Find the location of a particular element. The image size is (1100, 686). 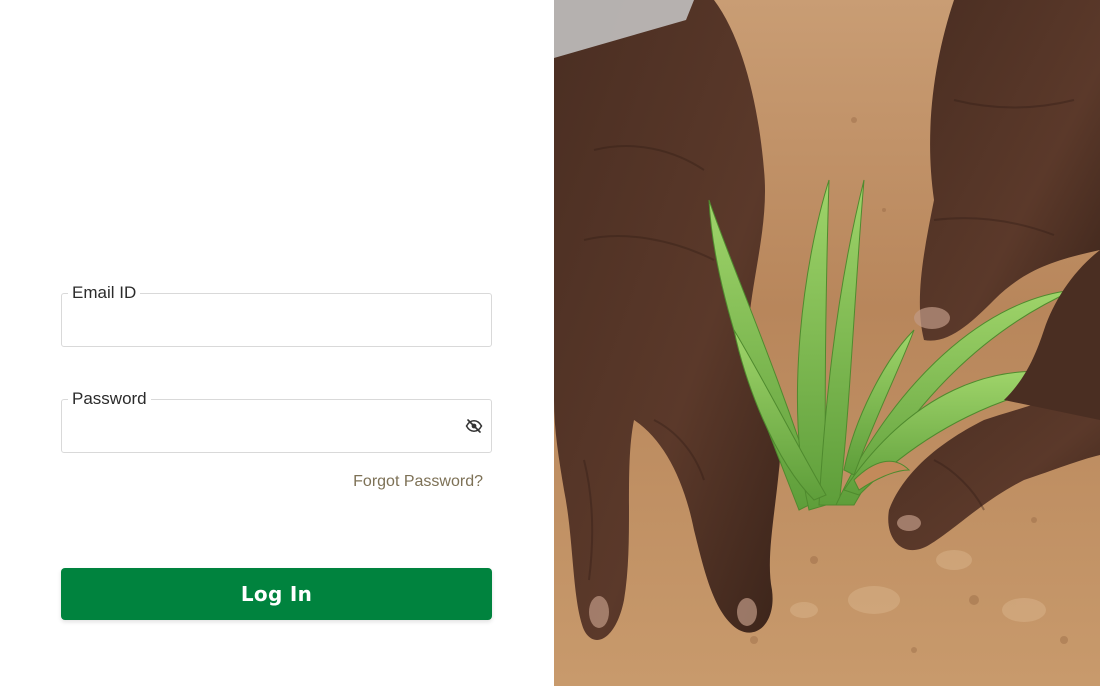

login-button: Log In is located at coordinates (276, 594).